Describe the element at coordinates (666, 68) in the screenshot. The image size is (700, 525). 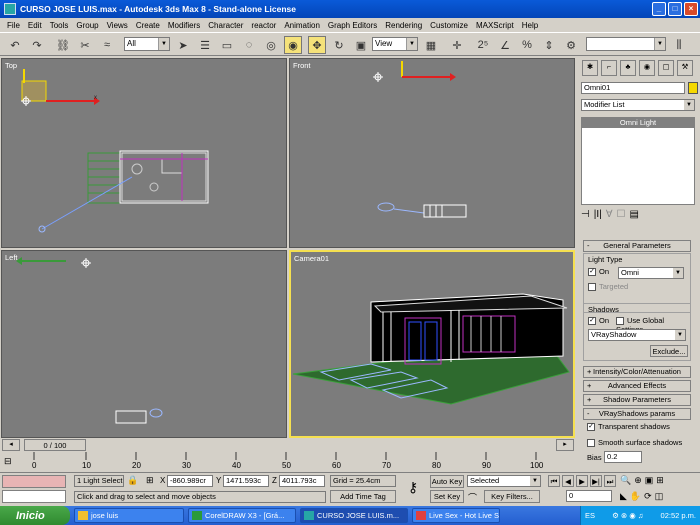
I see `display-tab-icon: ▢` at that location.